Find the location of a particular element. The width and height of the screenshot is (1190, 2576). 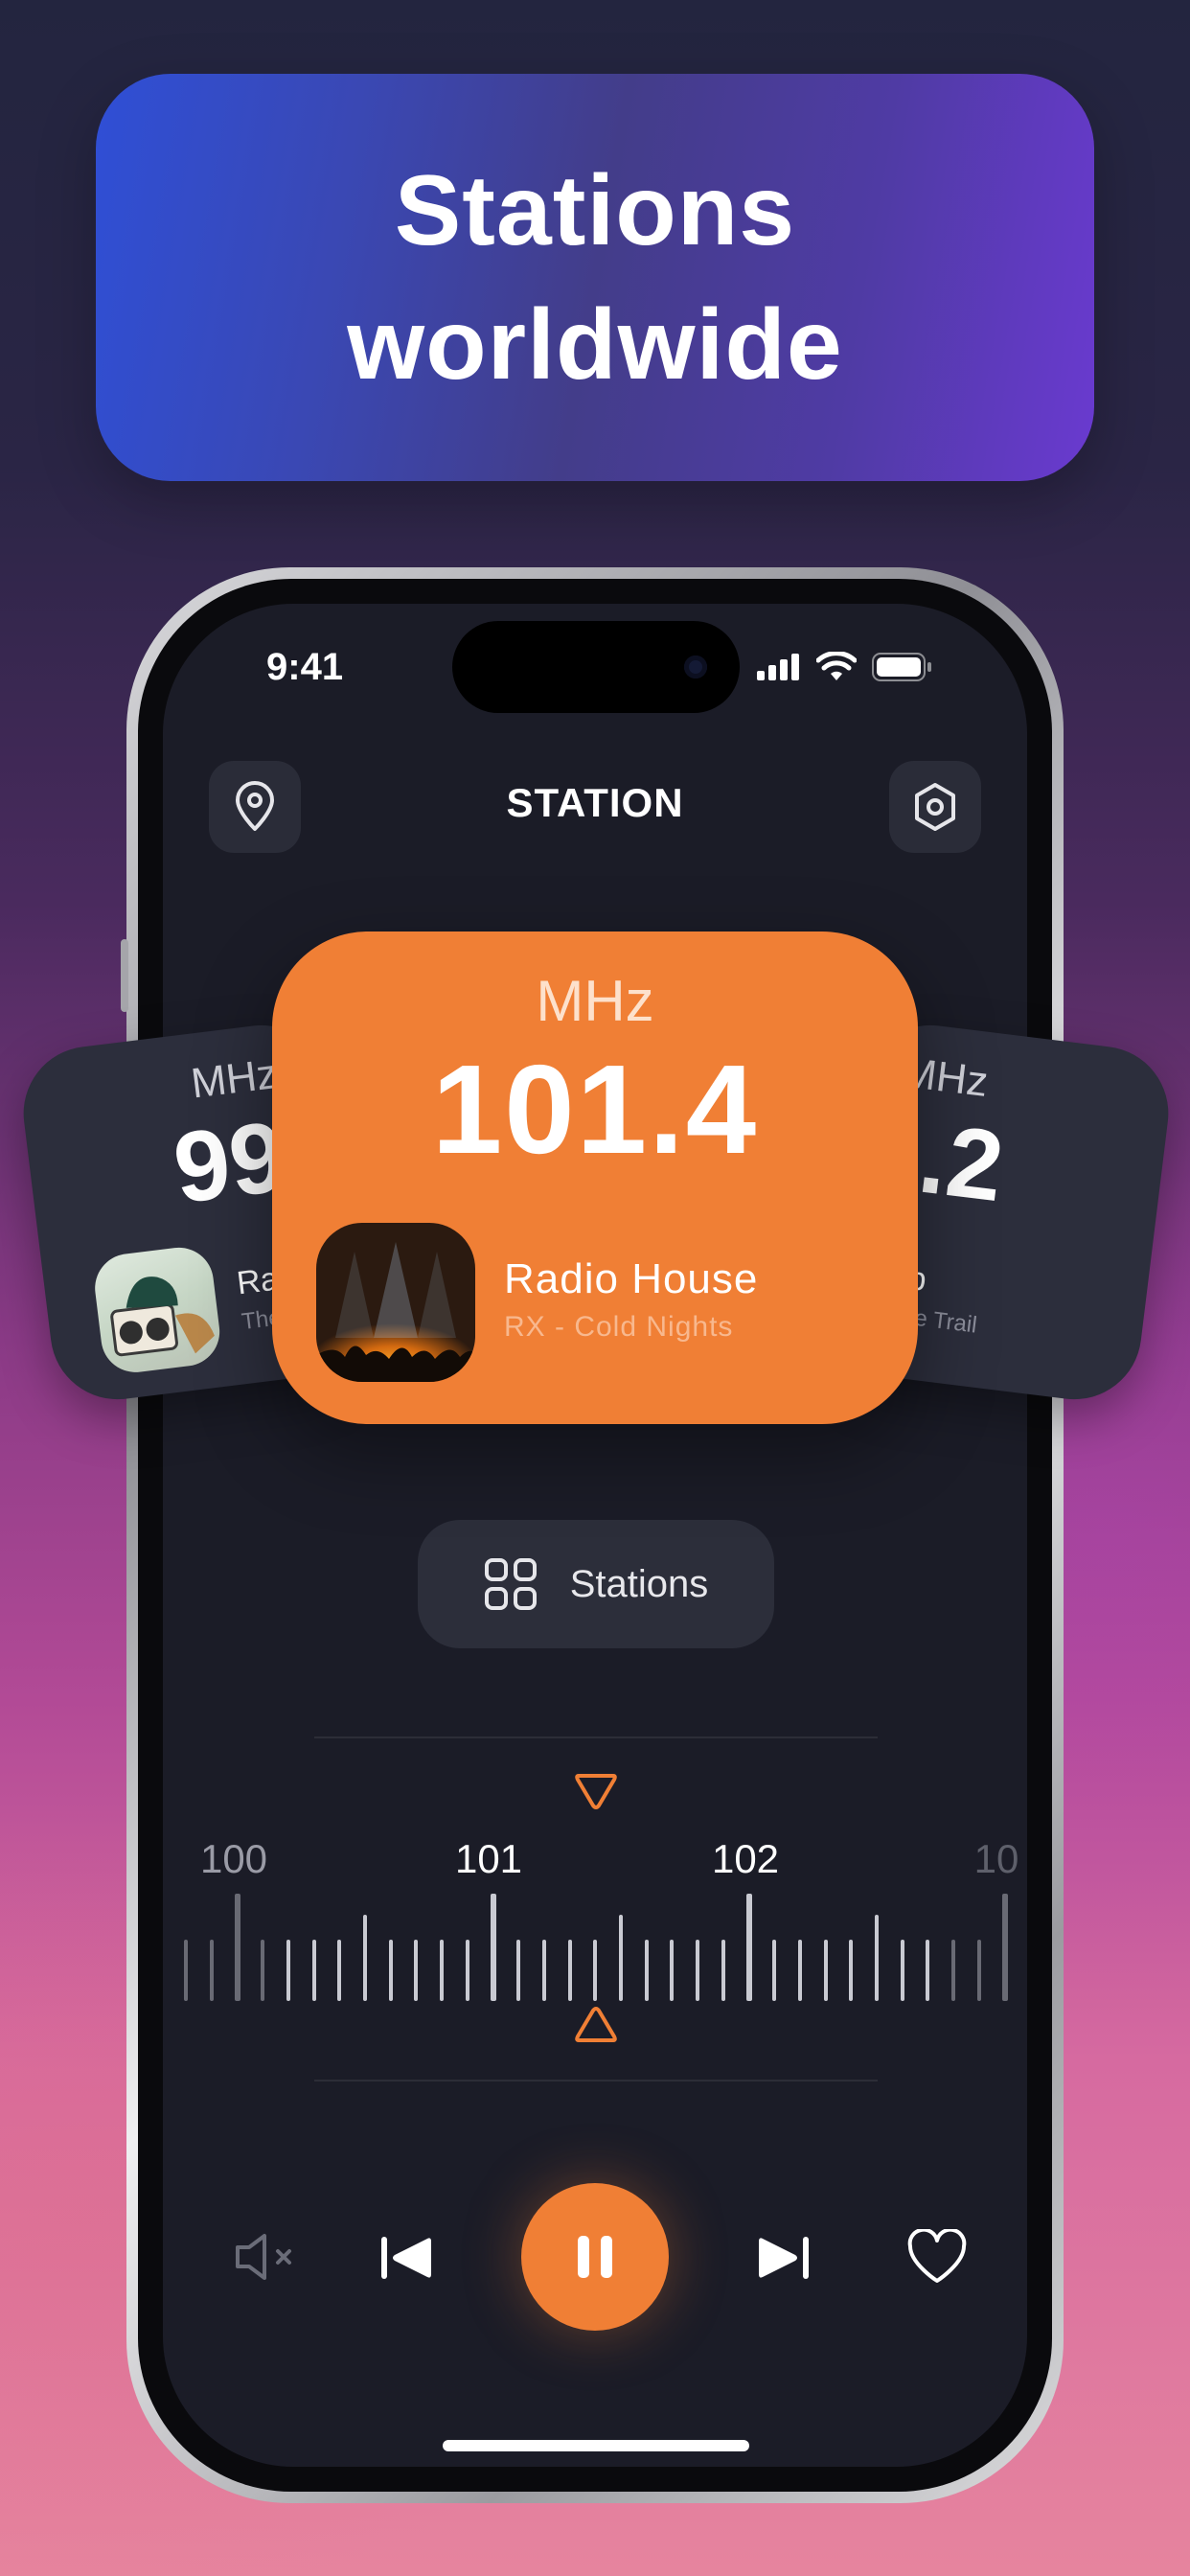

settings-button is located at coordinates (935, 807).